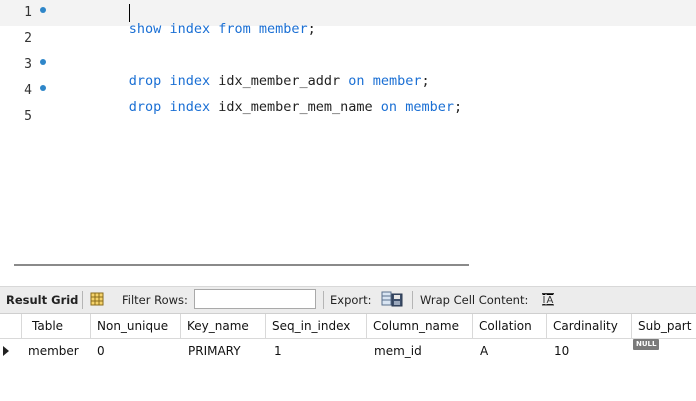 The image size is (696, 401). Describe the element at coordinates (28, 116) in the screenshot. I see `line-number: 5` at that location.